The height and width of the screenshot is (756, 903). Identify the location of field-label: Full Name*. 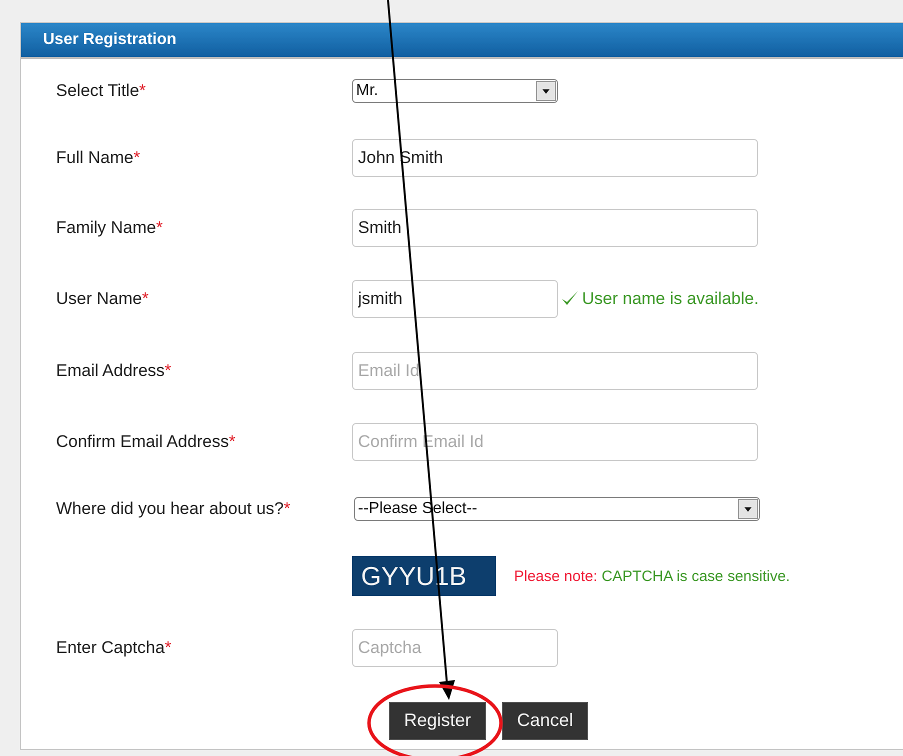
(98, 158).